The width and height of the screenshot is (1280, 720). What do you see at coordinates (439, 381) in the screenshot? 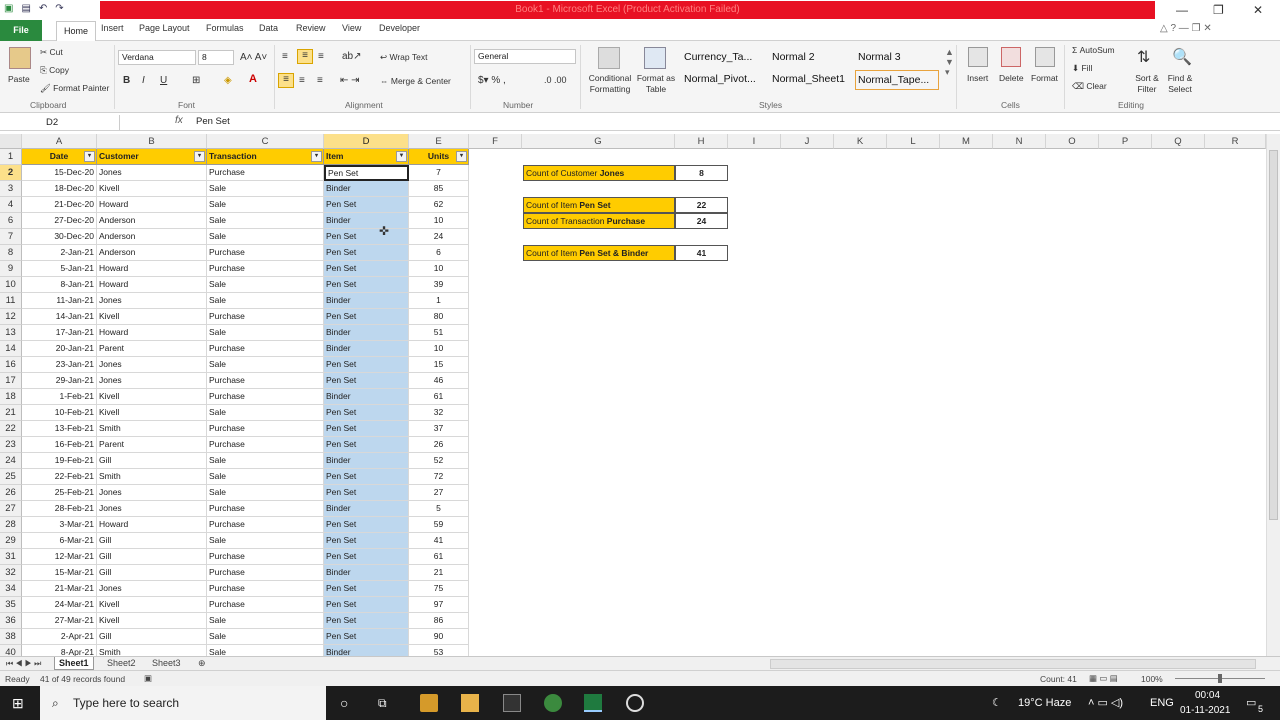
I see `cell-units: 46` at bounding box center [439, 381].